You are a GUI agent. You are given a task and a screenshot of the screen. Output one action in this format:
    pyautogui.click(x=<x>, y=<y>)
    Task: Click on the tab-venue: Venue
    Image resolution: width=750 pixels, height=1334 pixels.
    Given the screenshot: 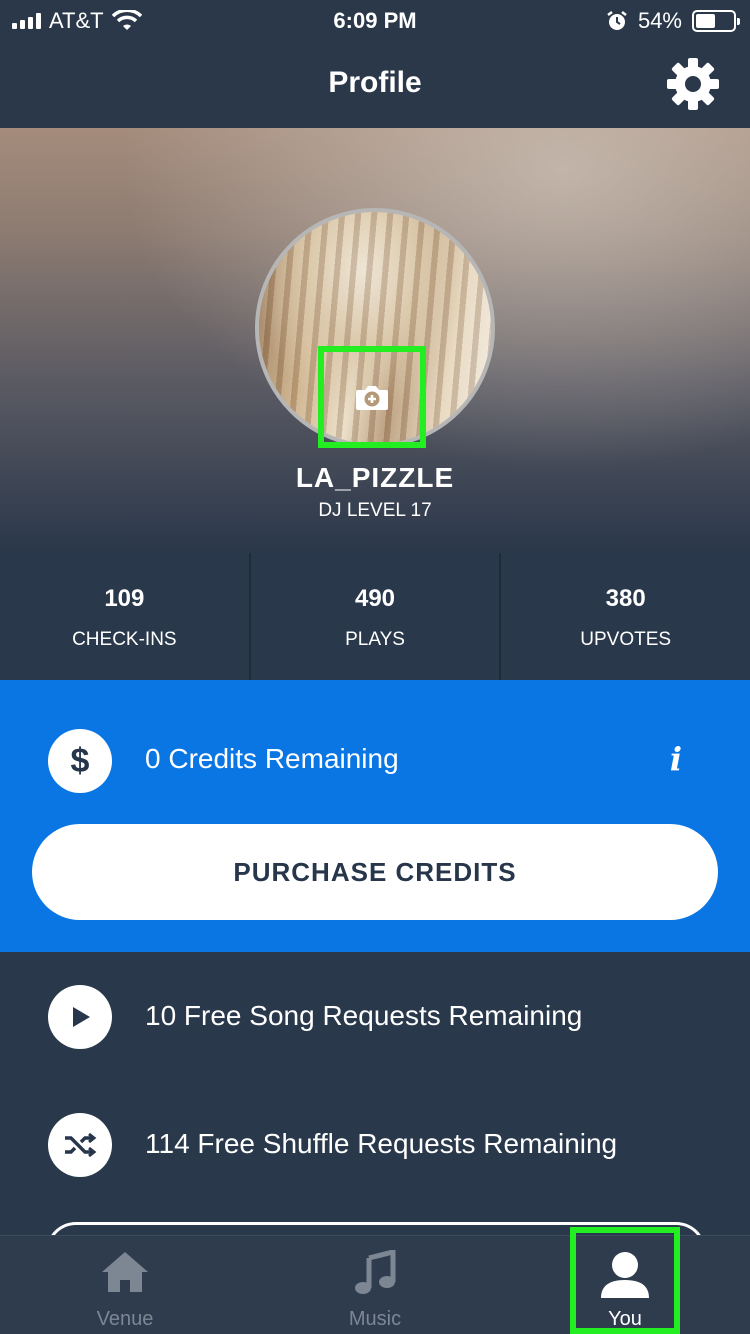 What is the action you would take?
    pyautogui.click(x=125, y=1285)
    